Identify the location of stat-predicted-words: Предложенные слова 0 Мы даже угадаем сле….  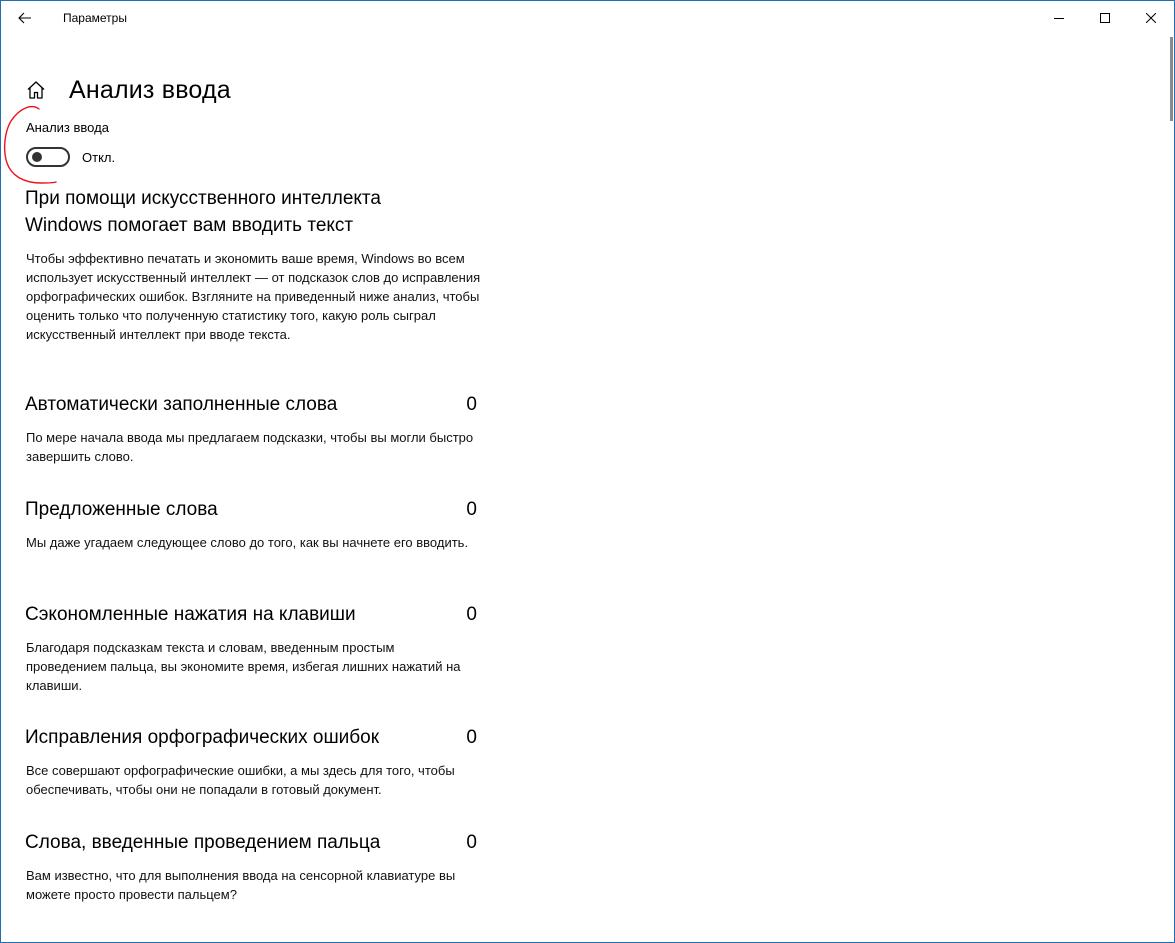
(251, 525).